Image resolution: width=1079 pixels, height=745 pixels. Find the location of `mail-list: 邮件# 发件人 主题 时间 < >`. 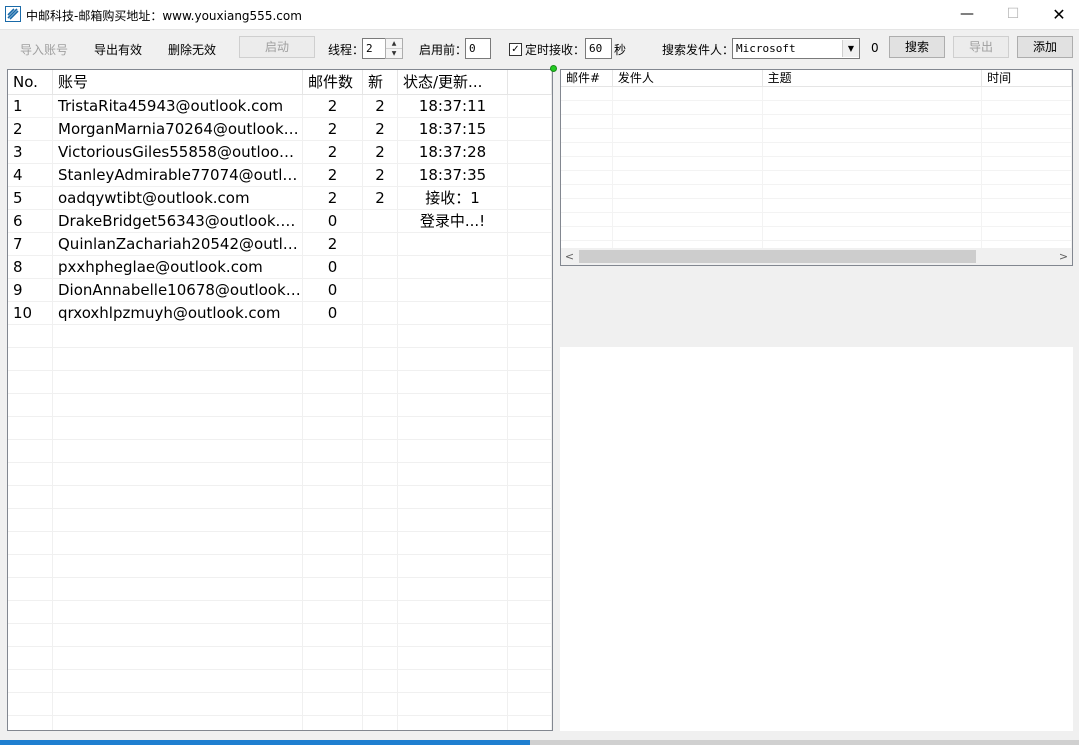

mail-list: 邮件# 发件人 主题 时间 < > is located at coordinates (816, 167).